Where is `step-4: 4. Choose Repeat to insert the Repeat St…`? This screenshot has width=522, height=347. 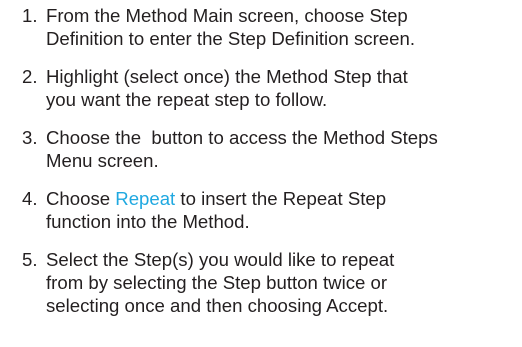
step-4: 4. Choose Repeat to insert the Repeat St… is located at coordinates (269, 210).